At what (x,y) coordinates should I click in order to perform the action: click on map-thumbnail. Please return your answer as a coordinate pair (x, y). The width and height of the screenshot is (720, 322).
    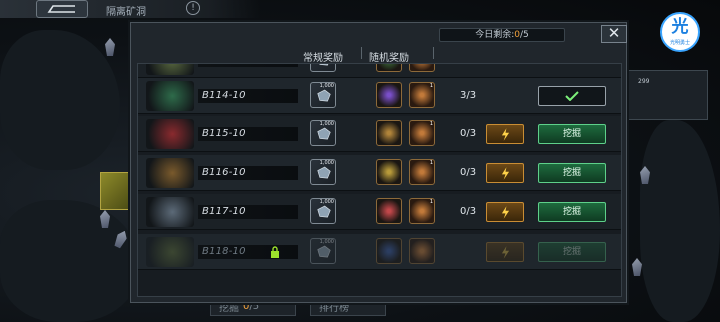
    Looking at the image, I should click on (116, 191).